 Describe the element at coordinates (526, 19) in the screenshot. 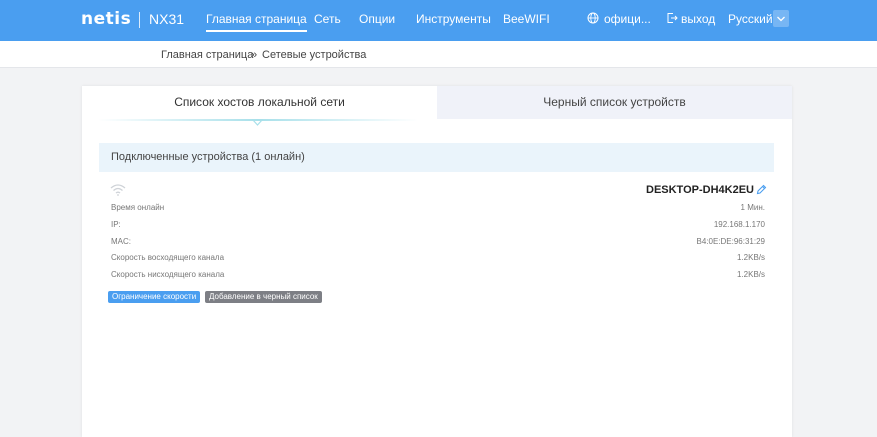

I see `nav-beewifi: BeeWIFI` at that location.